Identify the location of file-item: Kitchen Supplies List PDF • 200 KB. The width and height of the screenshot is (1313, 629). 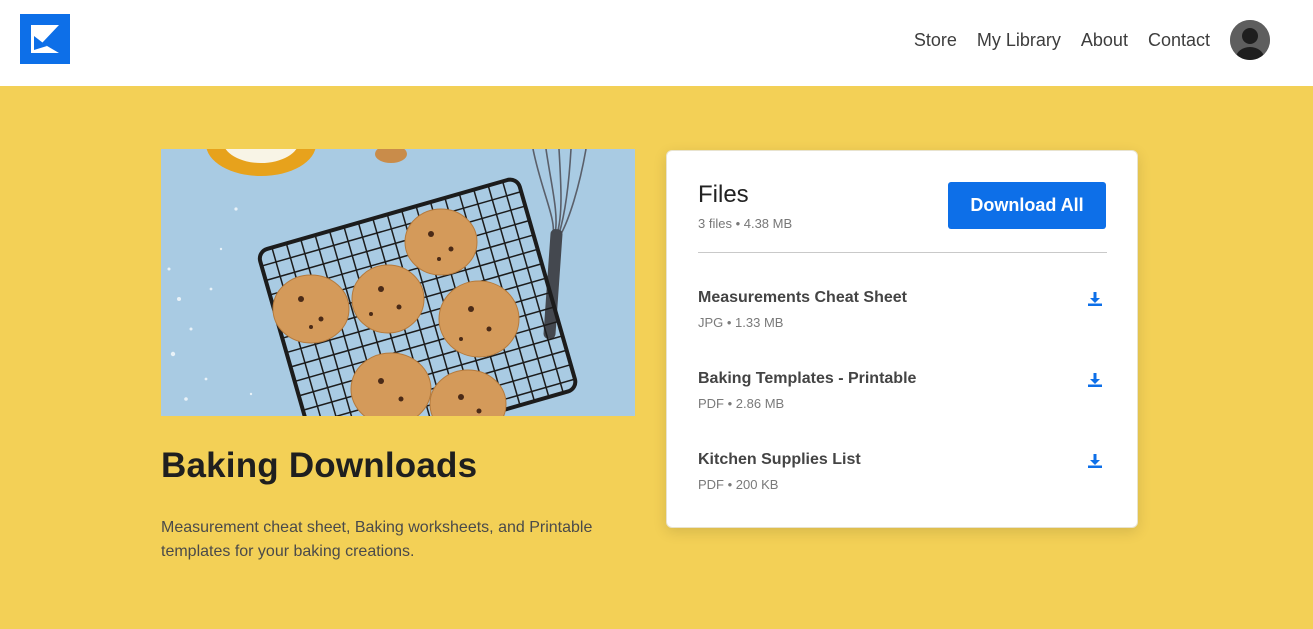
(902, 476).